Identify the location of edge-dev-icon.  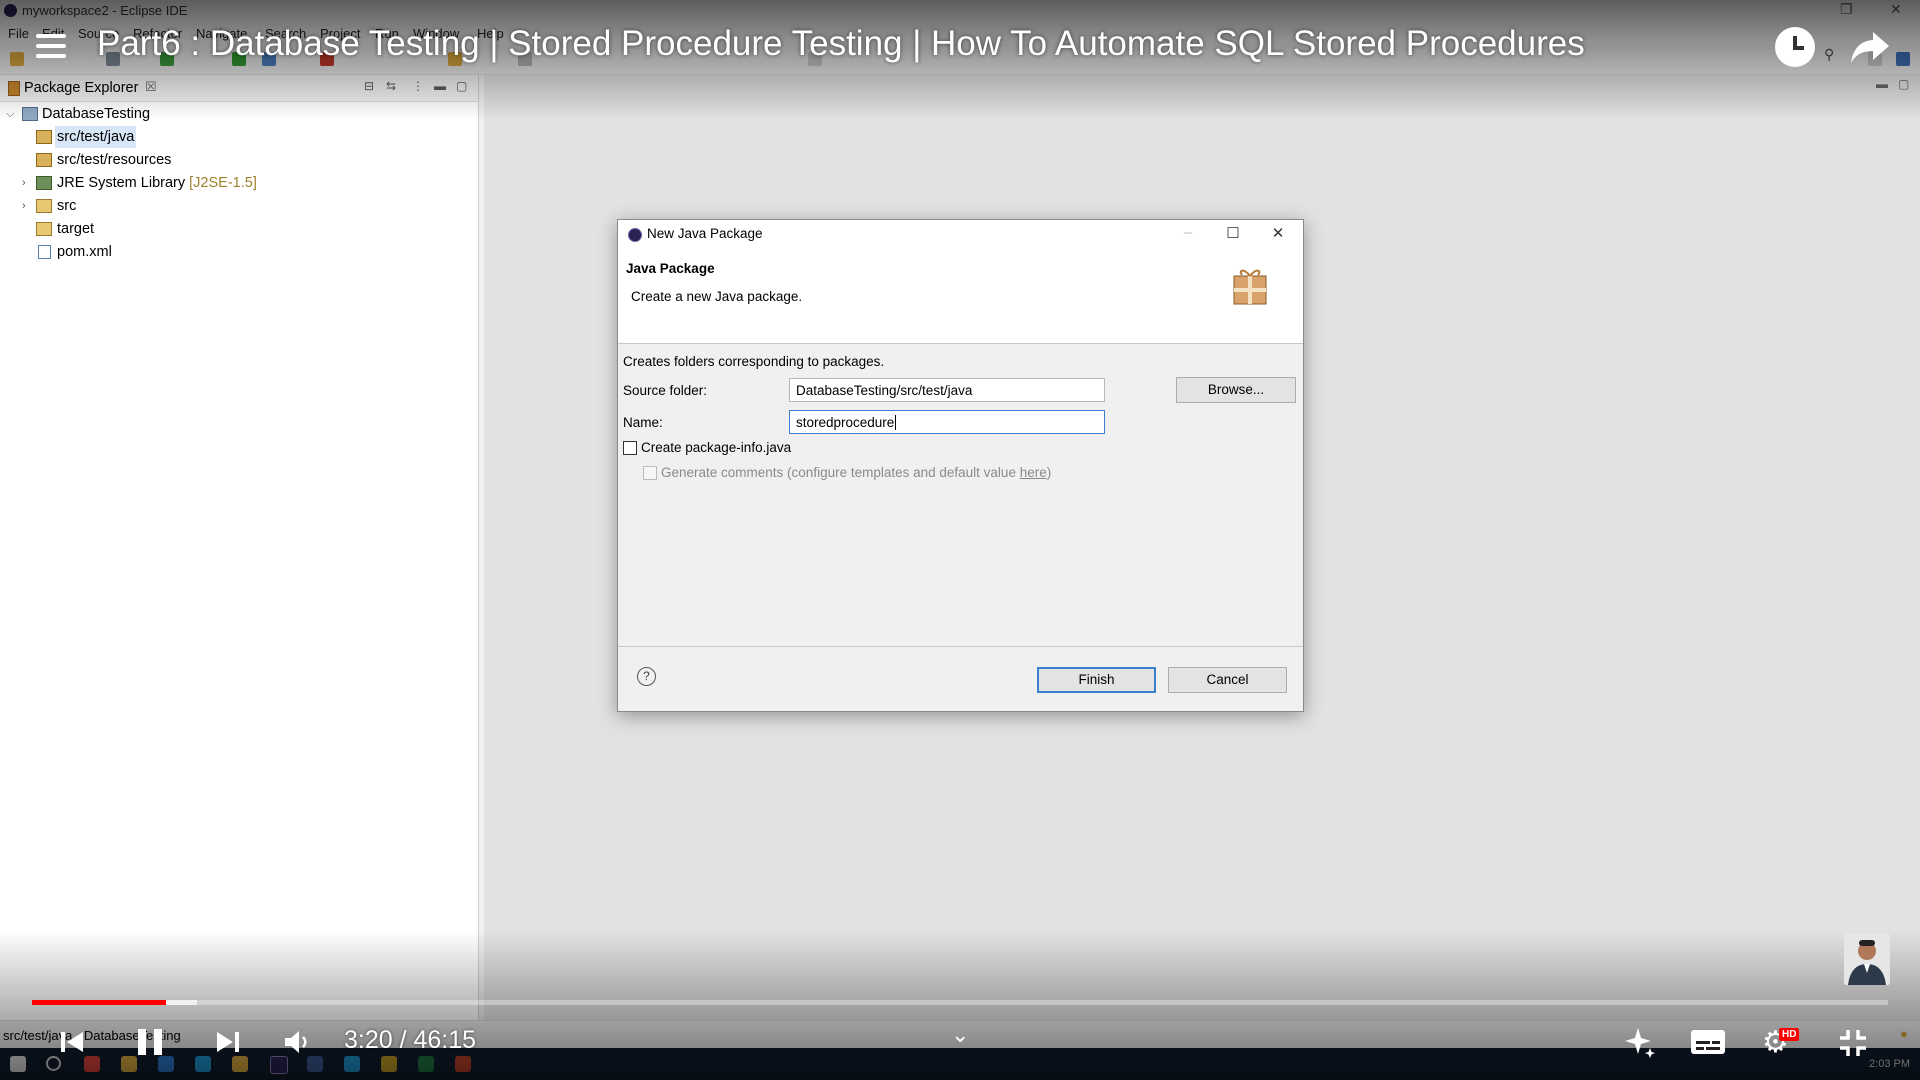
(352, 1064).